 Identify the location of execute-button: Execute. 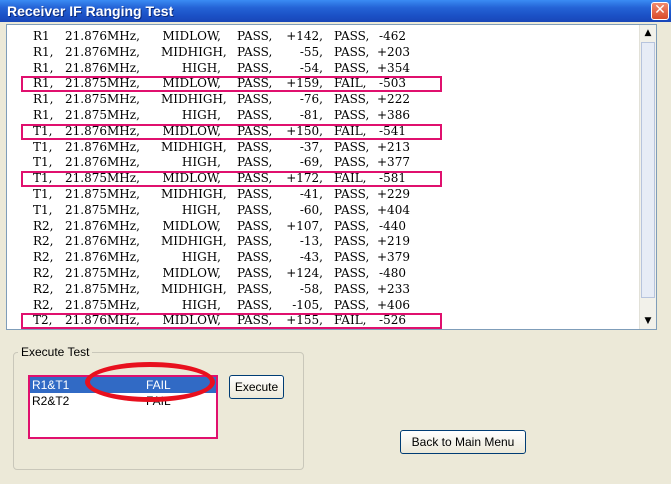
(256, 387).